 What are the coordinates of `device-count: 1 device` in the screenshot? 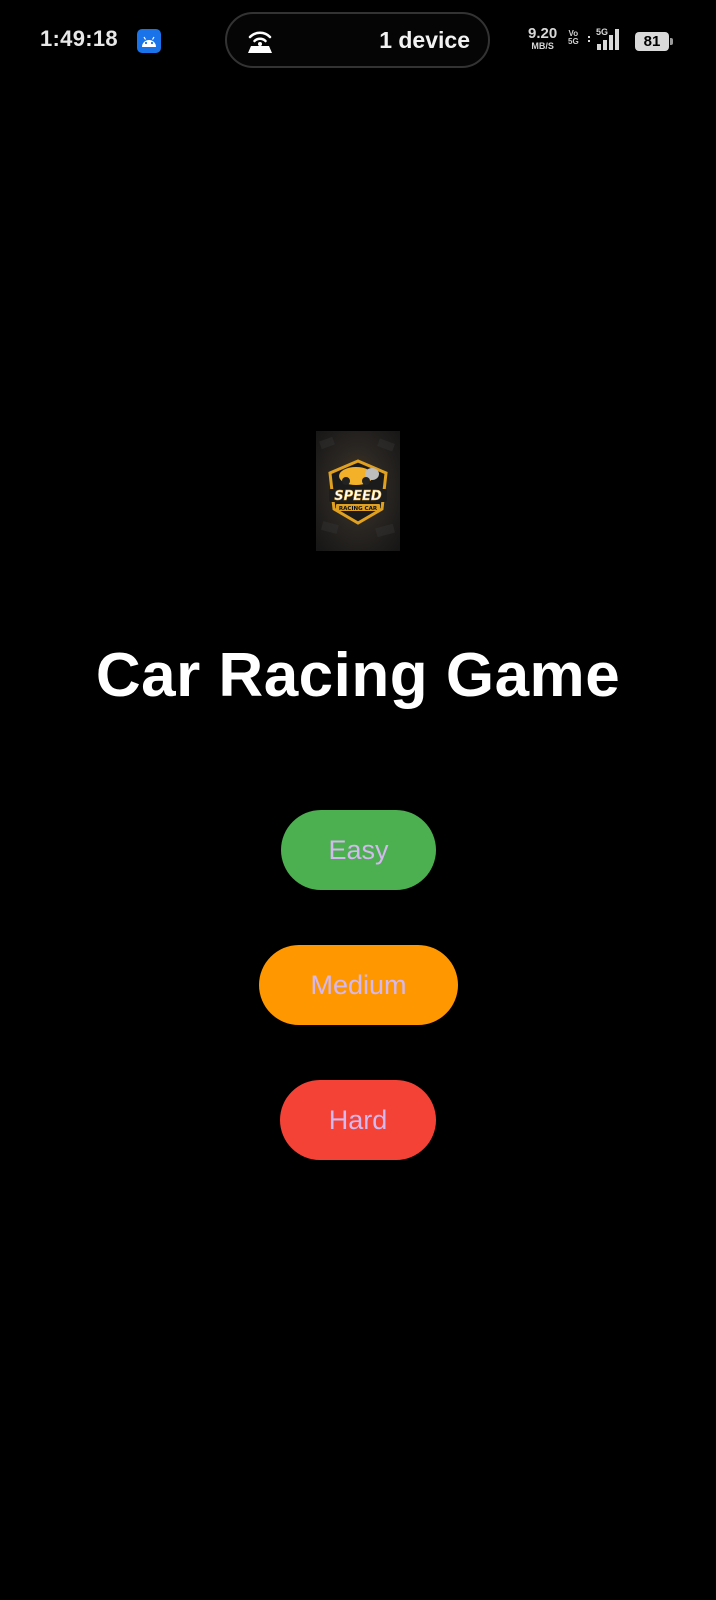 It's located at (424, 40).